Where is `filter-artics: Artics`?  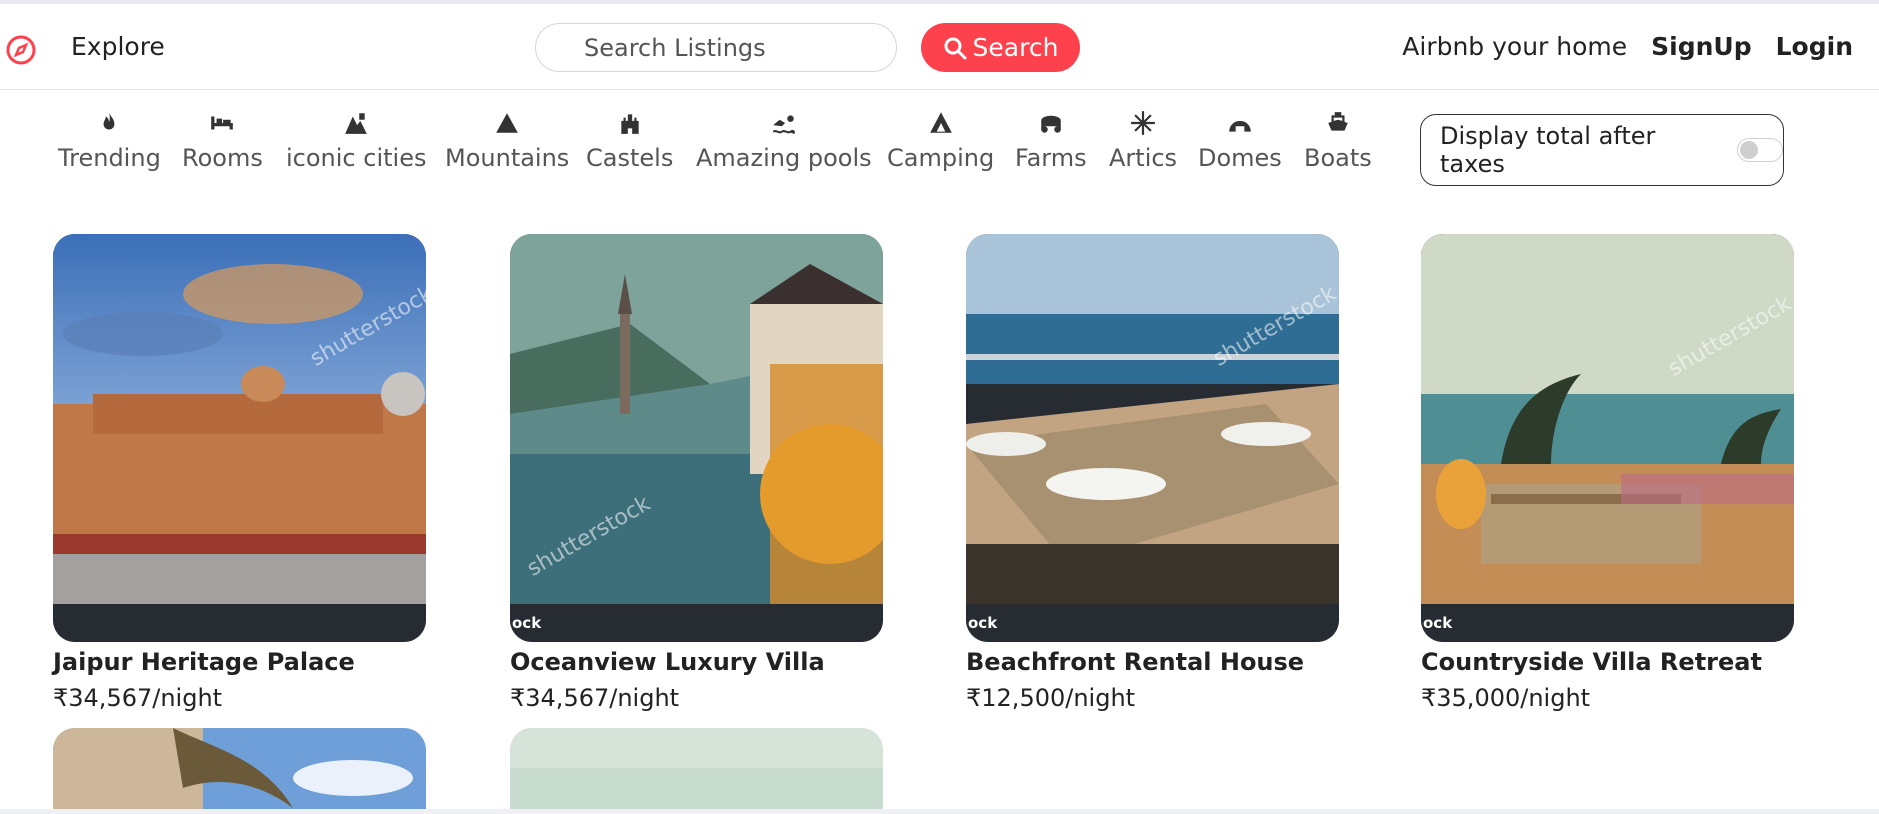
filter-artics: Artics is located at coordinates (1143, 141).